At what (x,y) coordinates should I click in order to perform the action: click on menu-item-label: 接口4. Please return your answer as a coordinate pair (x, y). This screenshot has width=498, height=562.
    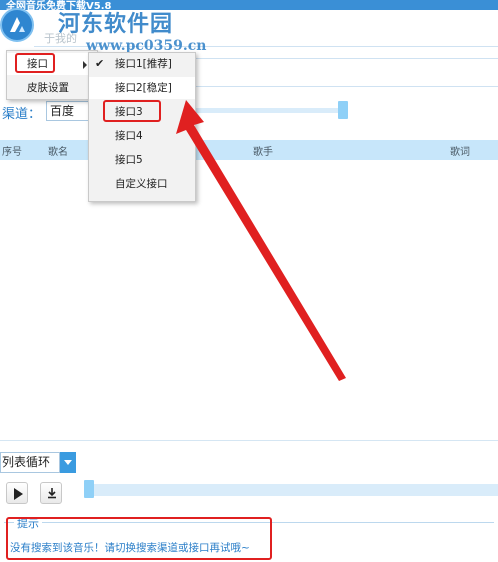
    Looking at the image, I should click on (129, 136).